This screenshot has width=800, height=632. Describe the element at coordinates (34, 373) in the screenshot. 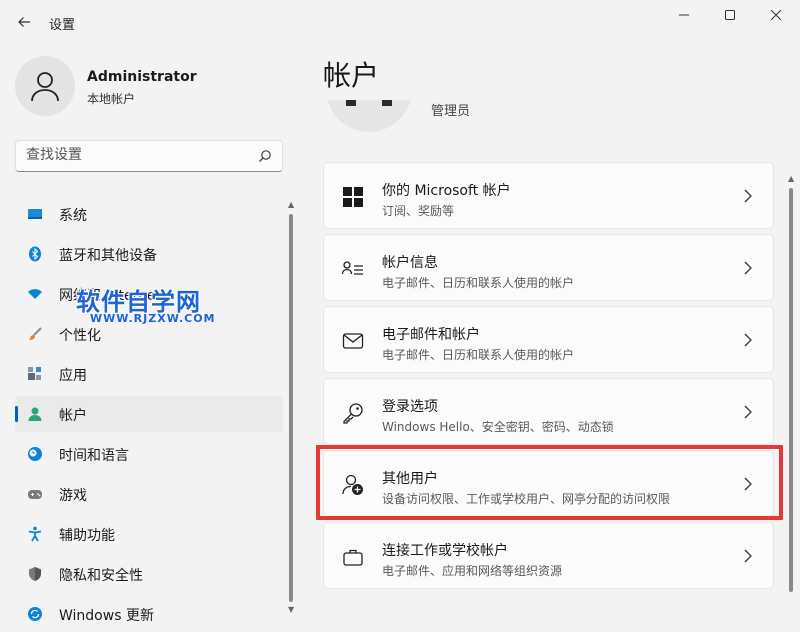

I see `apps-icon` at that location.